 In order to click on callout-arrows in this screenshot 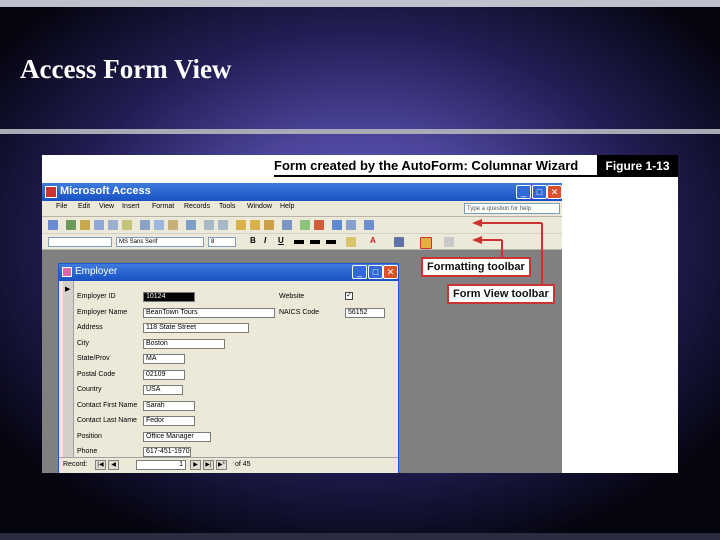, I will do `click(504, 253)`.